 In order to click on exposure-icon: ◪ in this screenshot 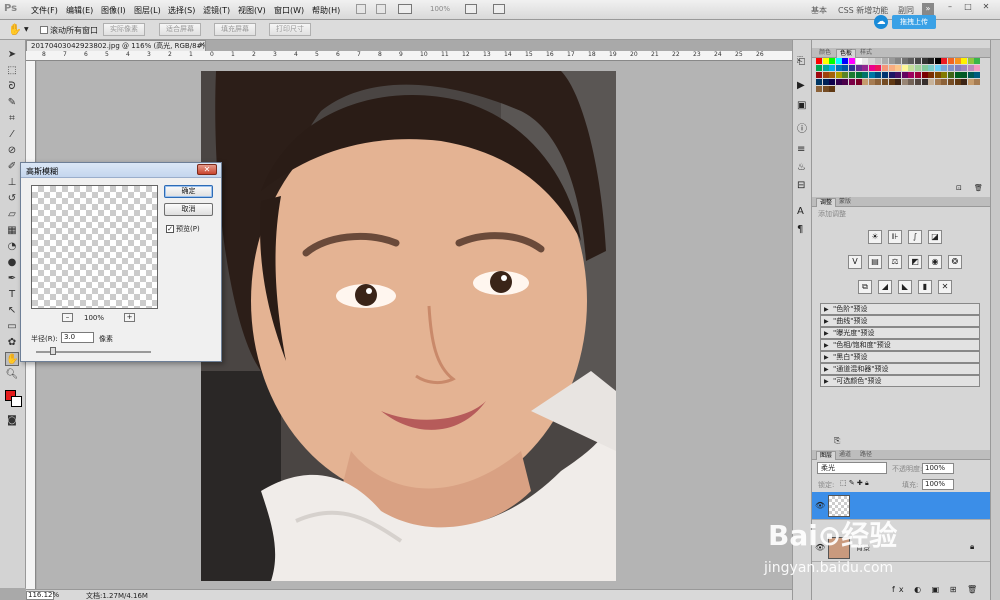, I will do `click(935, 237)`.